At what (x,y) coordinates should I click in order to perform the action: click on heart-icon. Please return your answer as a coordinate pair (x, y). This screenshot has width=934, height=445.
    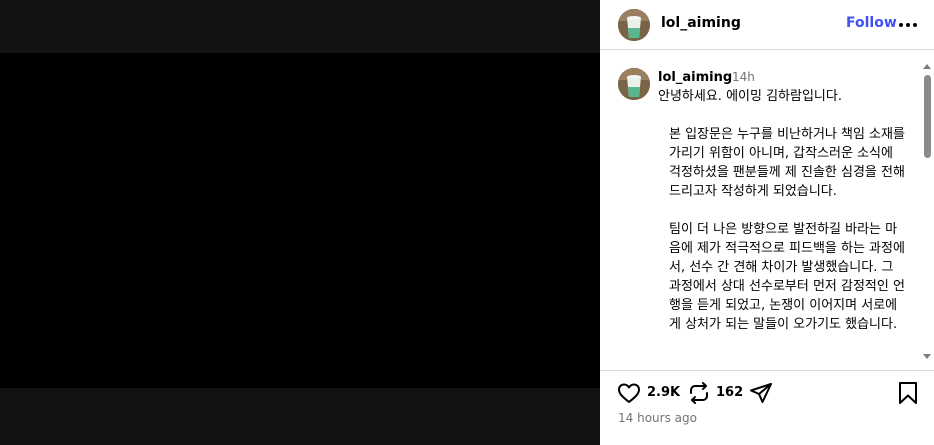
    Looking at the image, I should click on (629, 393).